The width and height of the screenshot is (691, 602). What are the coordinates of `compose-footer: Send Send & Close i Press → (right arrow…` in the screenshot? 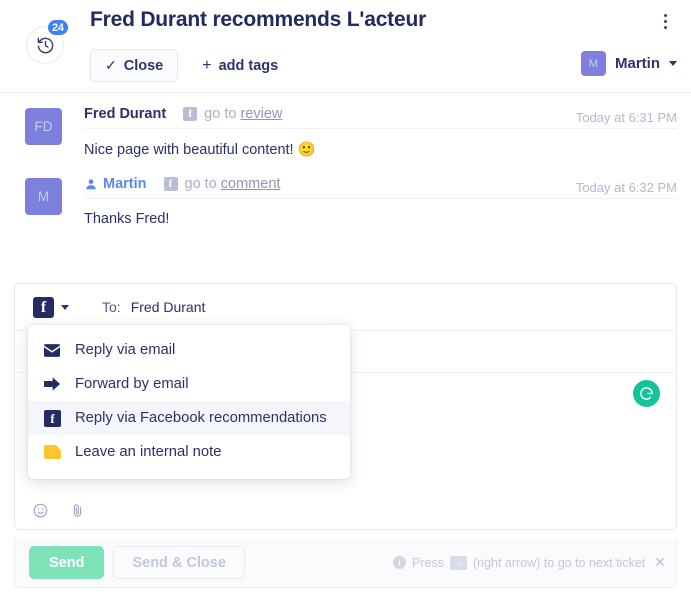 It's located at (345, 563).